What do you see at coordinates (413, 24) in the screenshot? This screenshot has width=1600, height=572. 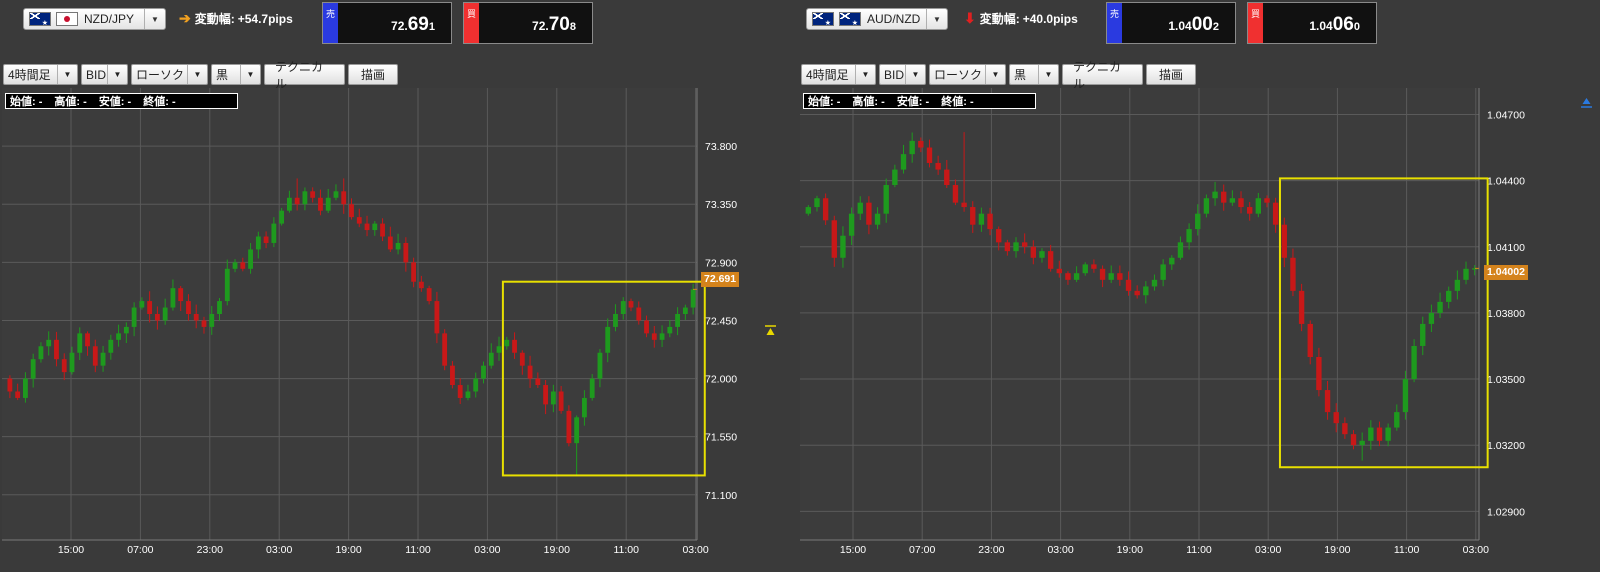 I see `sell-price: 72.691` at bounding box center [413, 24].